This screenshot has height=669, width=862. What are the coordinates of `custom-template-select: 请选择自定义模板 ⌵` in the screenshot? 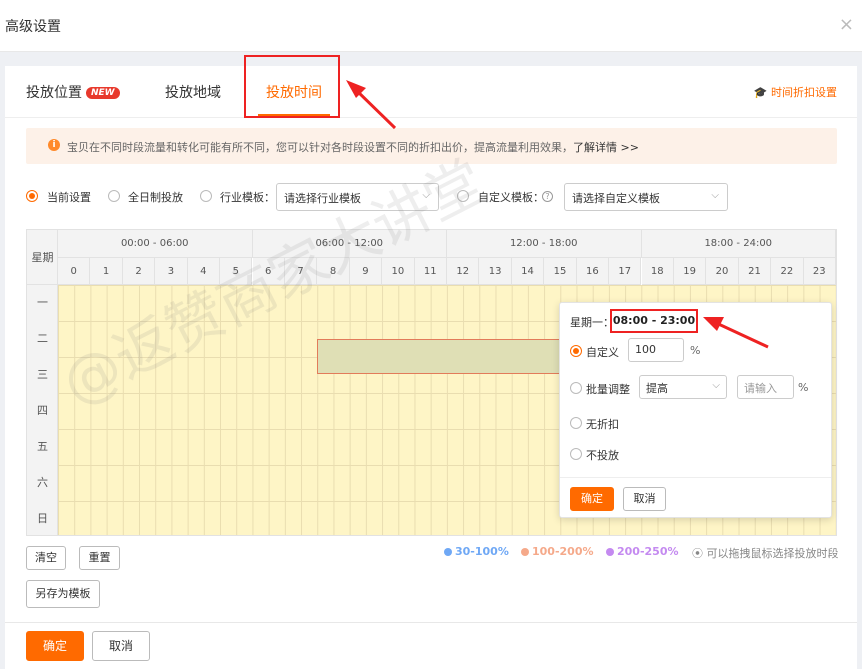 It's located at (646, 197).